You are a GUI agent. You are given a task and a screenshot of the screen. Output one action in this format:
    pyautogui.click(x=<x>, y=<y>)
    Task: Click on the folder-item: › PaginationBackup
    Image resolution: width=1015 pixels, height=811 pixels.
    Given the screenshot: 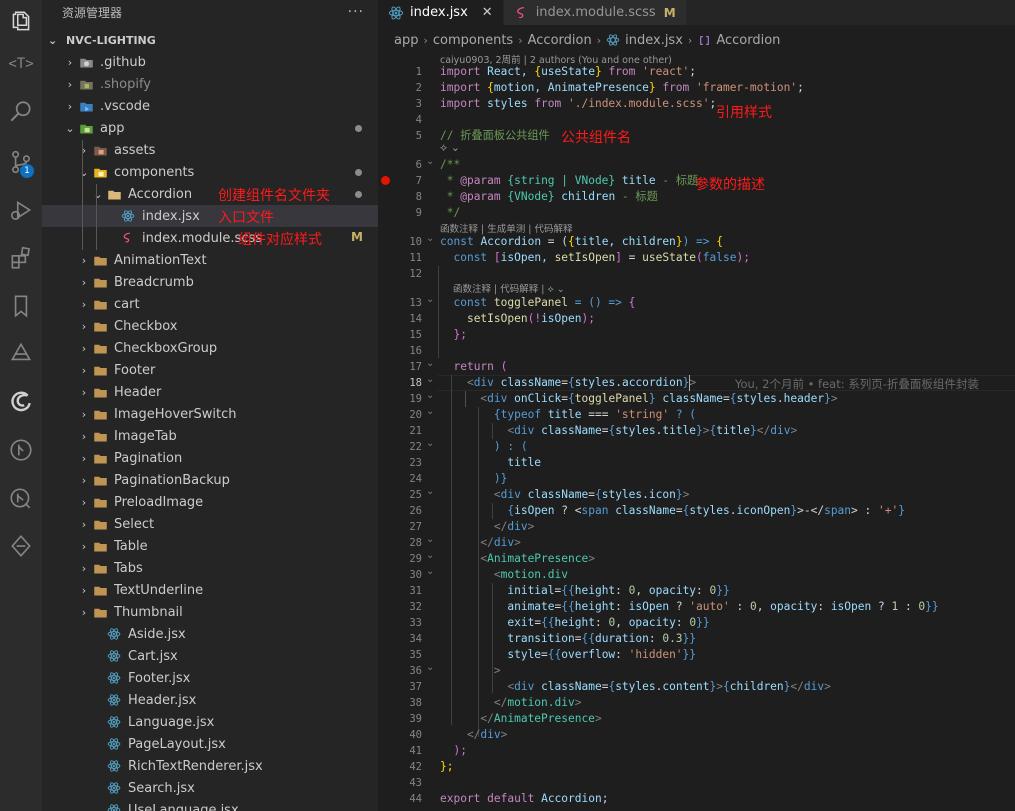 What is the action you would take?
    pyautogui.click(x=210, y=480)
    